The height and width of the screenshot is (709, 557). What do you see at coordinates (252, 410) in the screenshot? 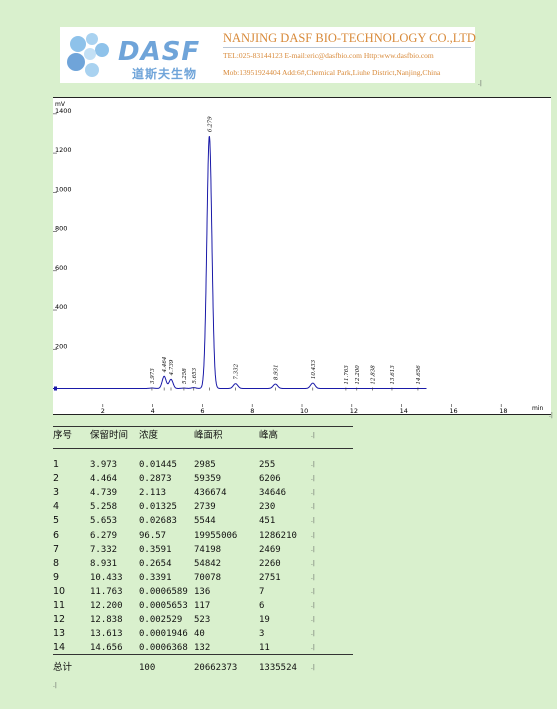
I see `x-tick-label: 8` at bounding box center [252, 410].